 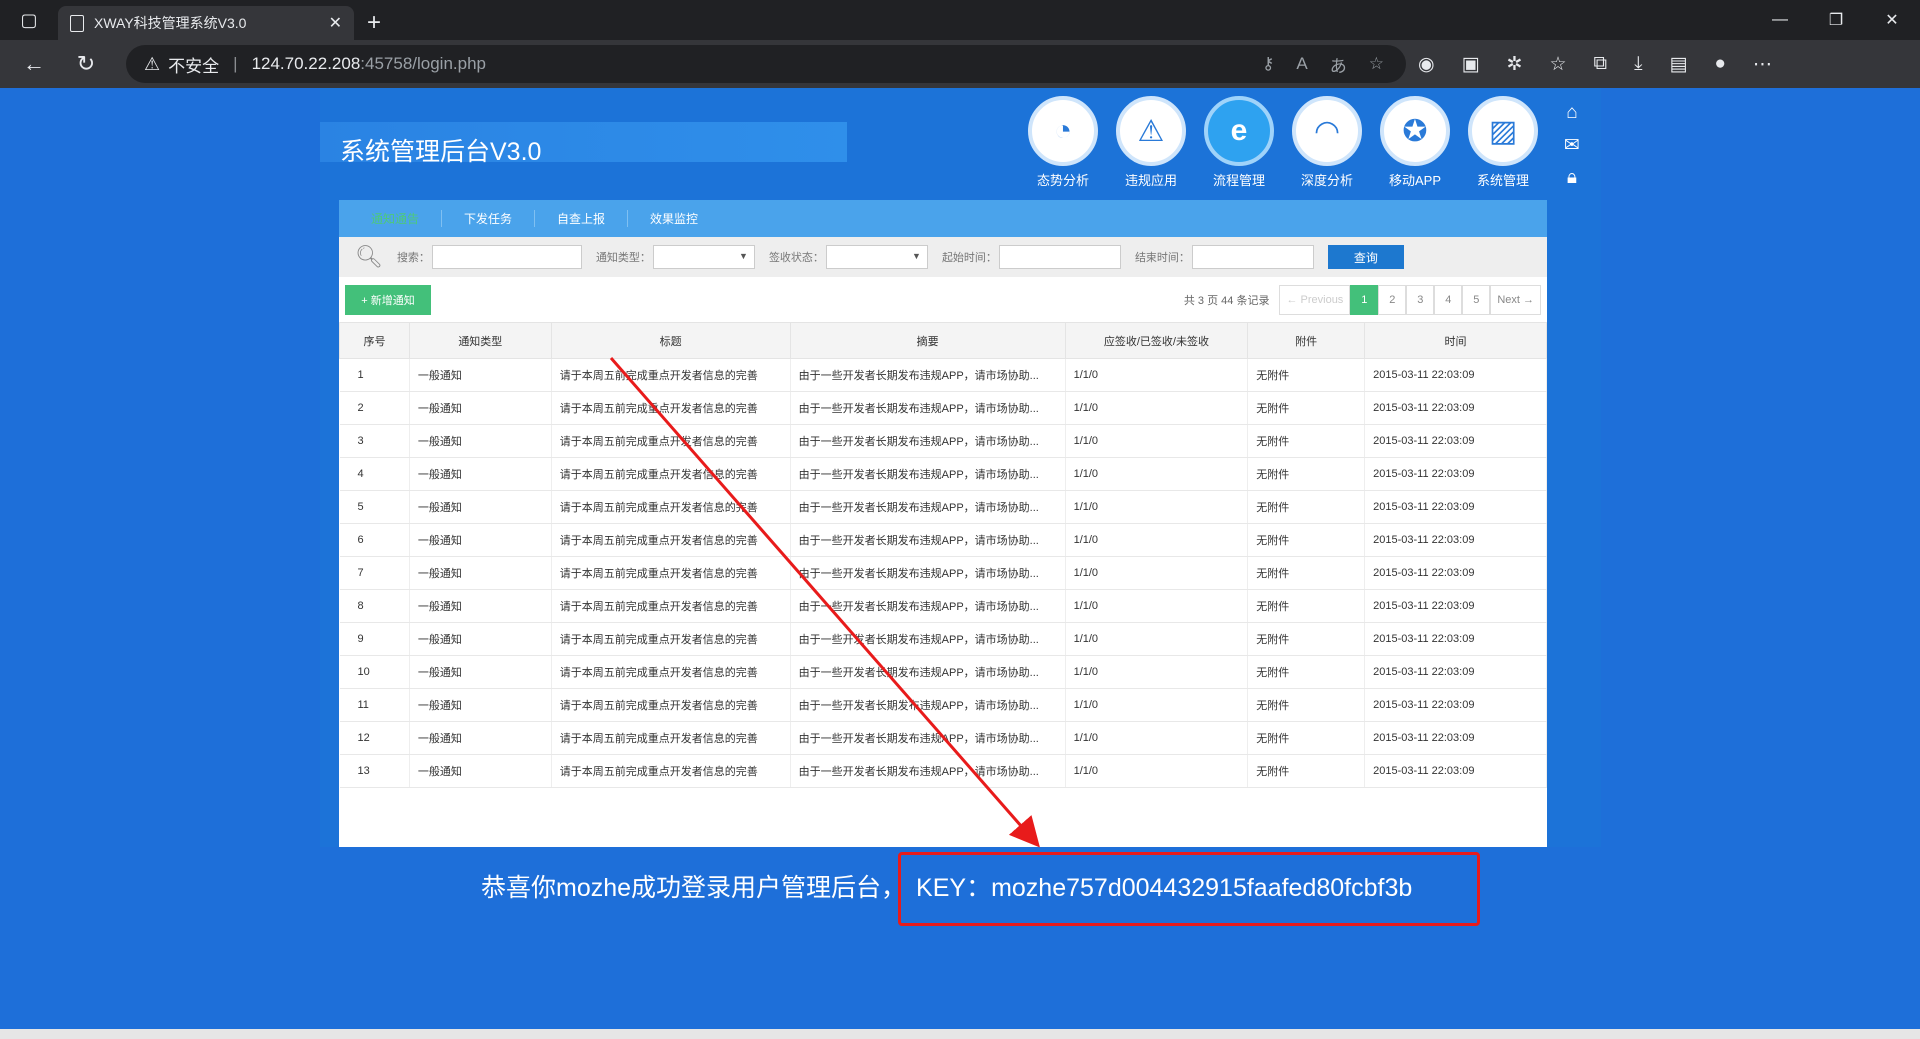 I want to click on extension-icon: ◉, so click(x=1426, y=64).